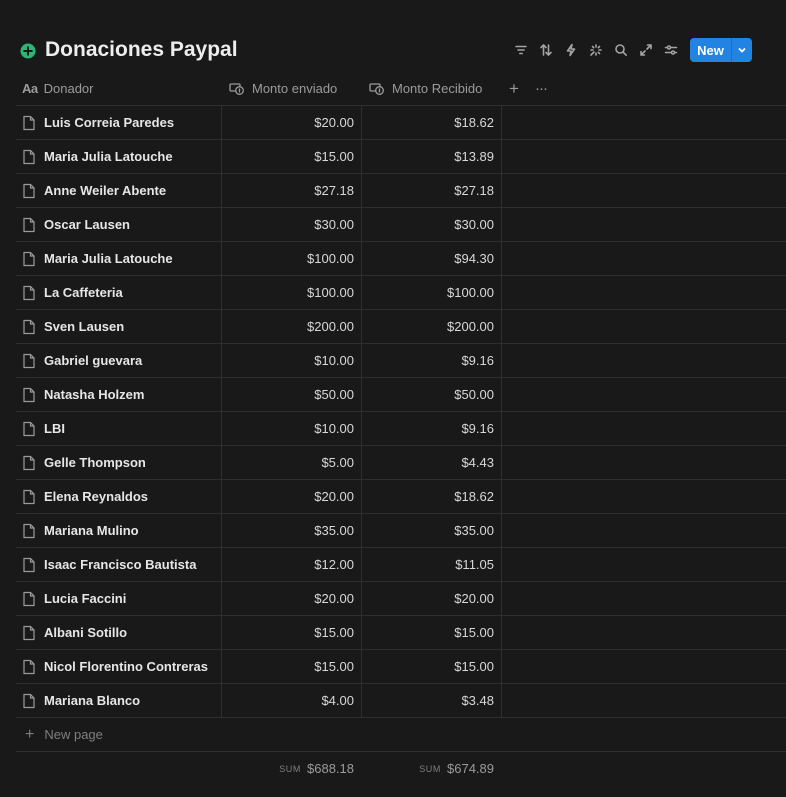 The height and width of the screenshot is (797, 786). Describe the element at coordinates (428, 598) in the screenshot. I see `amount-received-cell: $20.00` at that location.